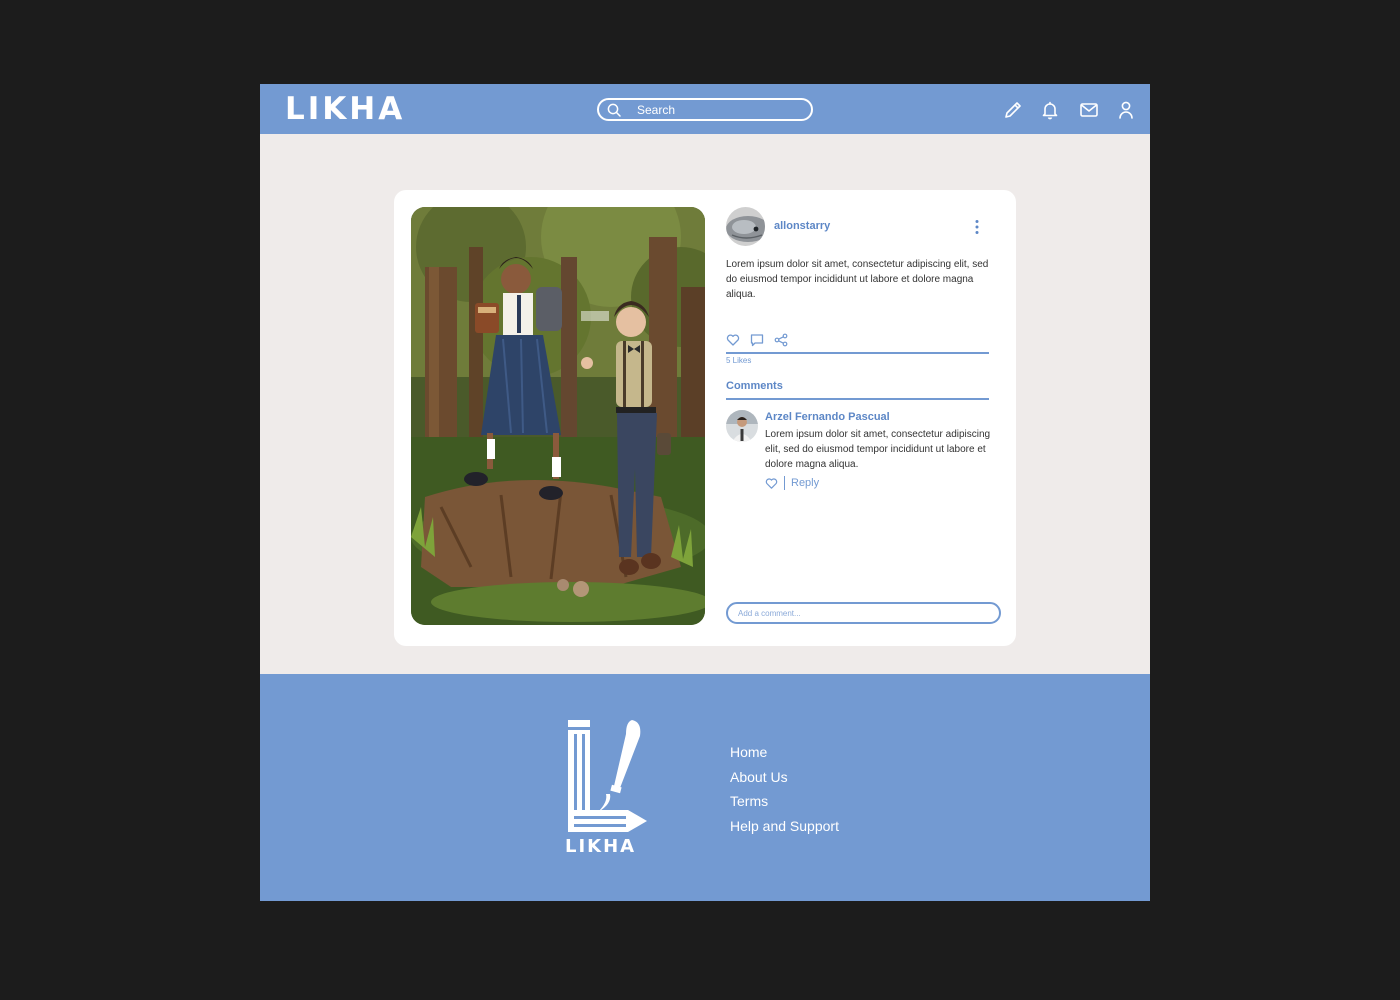 This screenshot has width=1400, height=1000. I want to click on comment-action-divider, so click(784, 483).